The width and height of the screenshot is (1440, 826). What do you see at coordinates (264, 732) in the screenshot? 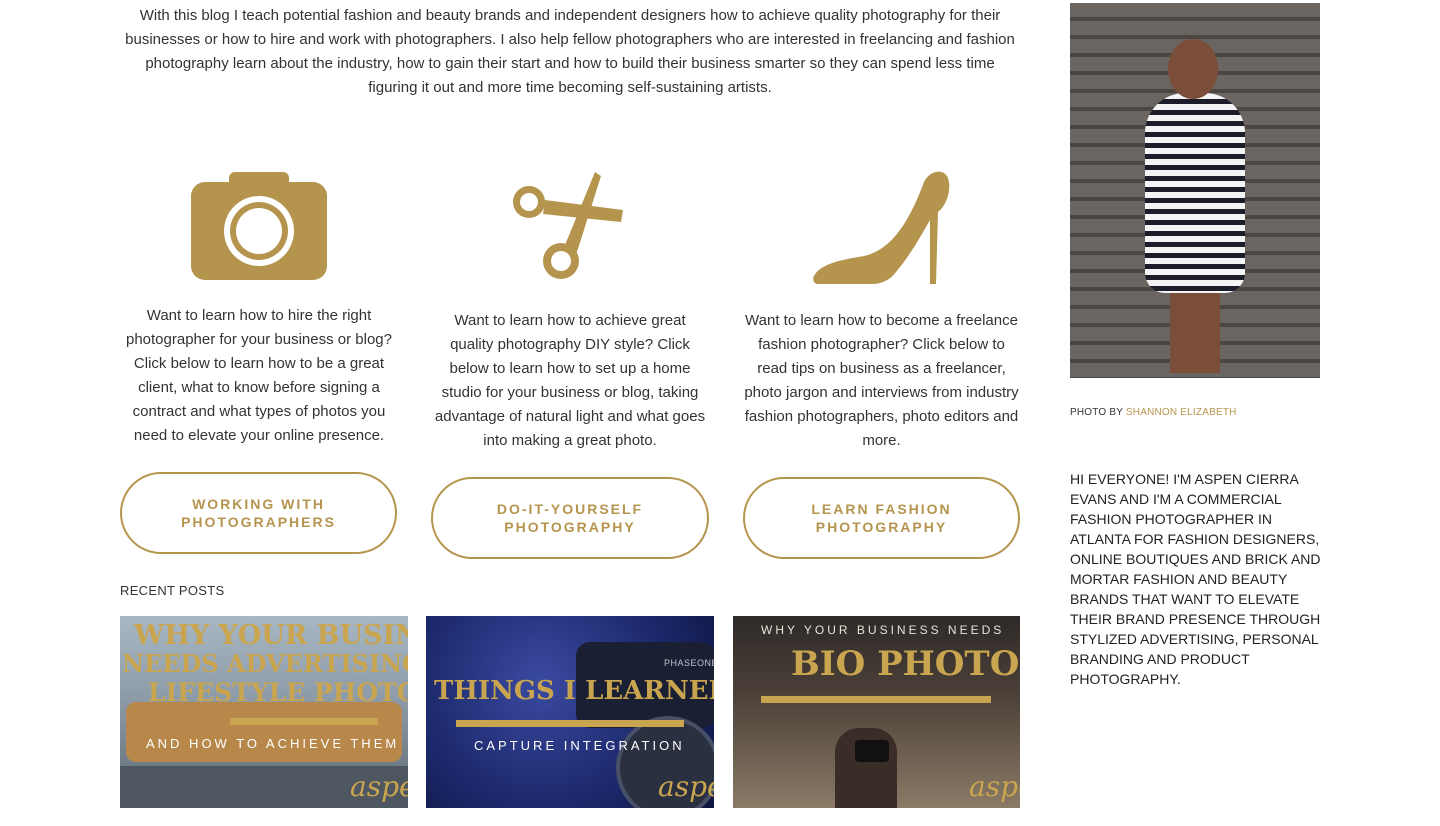
I see `sofa-image` at bounding box center [264, 732].